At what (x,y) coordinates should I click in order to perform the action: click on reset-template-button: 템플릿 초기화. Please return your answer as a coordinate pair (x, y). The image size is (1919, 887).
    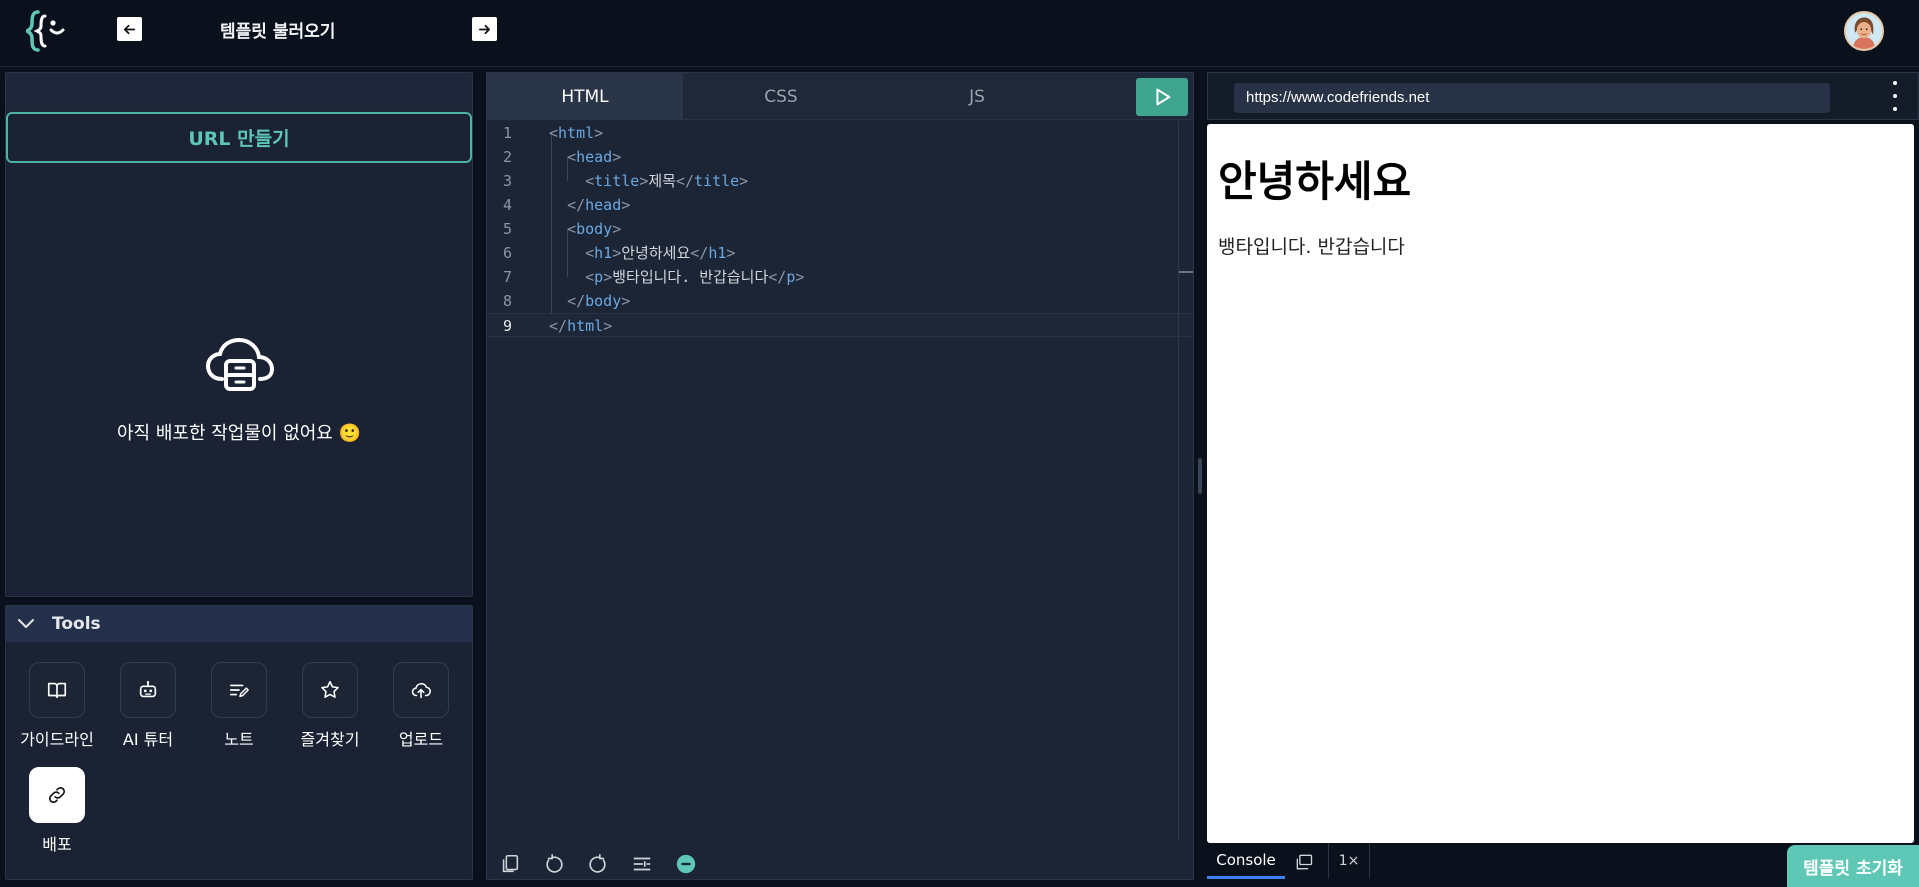
    Looking at the image, I should click on (1853, 866).